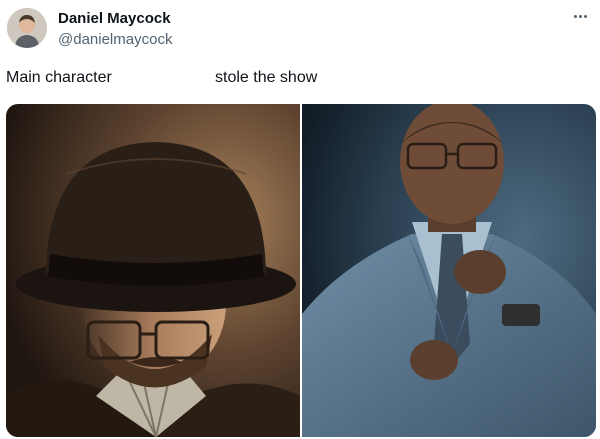 The height and width of the screenshot is (439, 600). I want to click on more-horizontal-icon, so click(580, 16).